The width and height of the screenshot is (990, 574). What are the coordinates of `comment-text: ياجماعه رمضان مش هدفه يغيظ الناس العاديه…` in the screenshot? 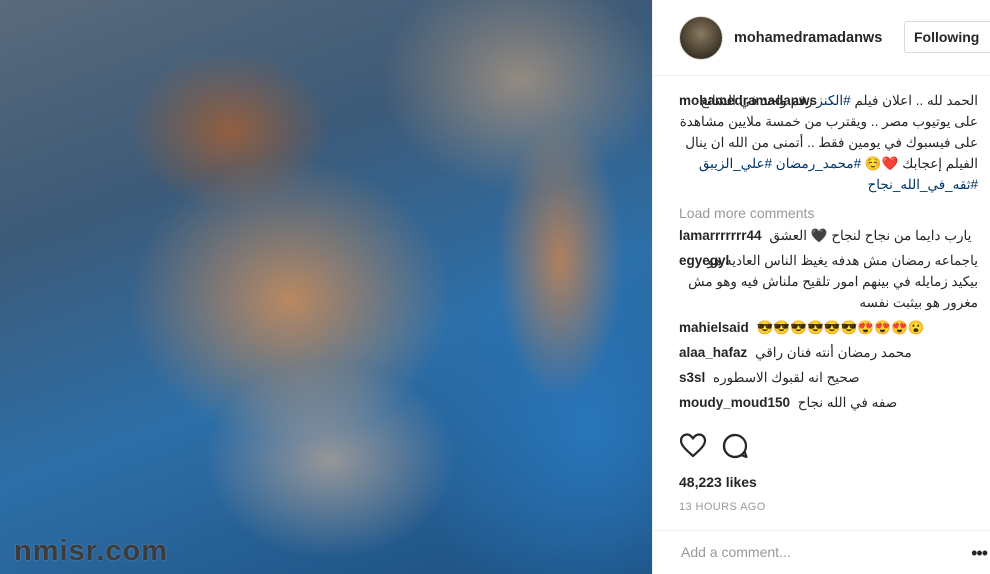 It's located at (833, 281).